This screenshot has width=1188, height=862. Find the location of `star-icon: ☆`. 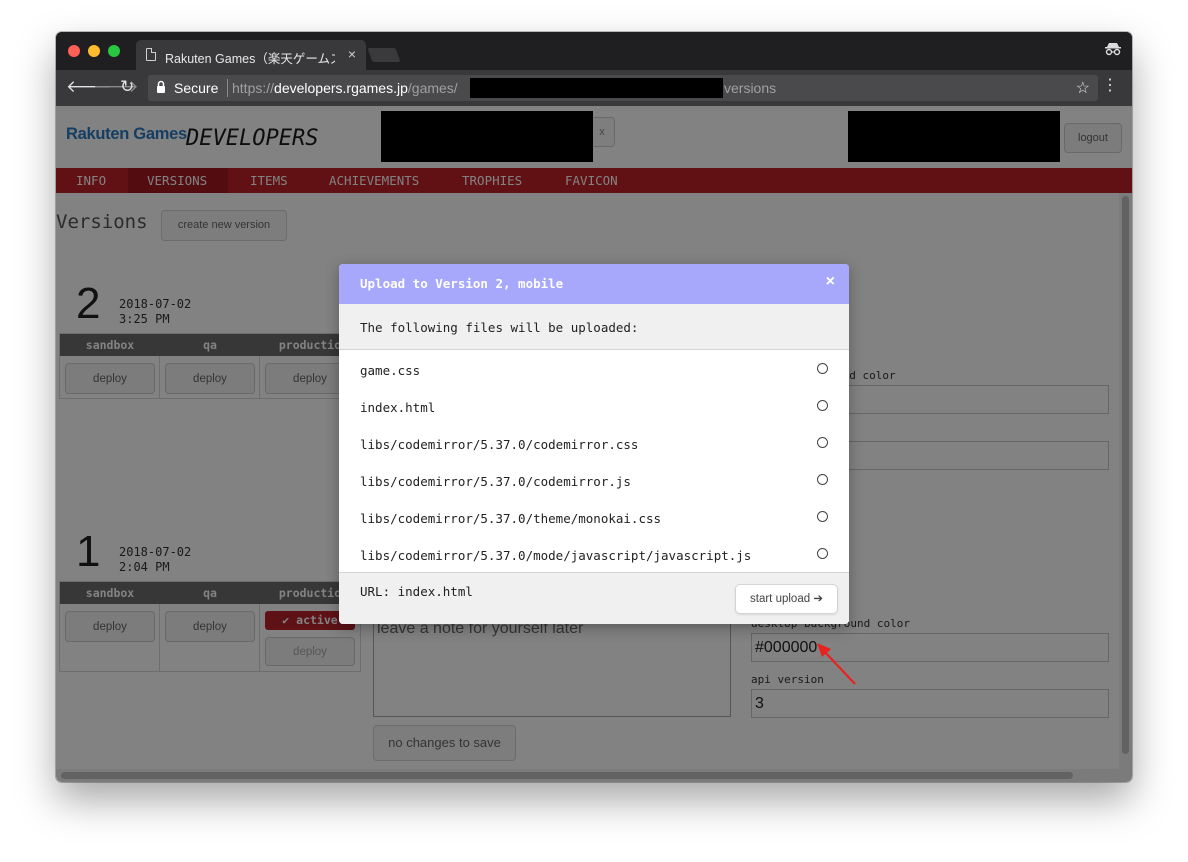

star-icon: ☆ is located at coordinates (1083, 88).